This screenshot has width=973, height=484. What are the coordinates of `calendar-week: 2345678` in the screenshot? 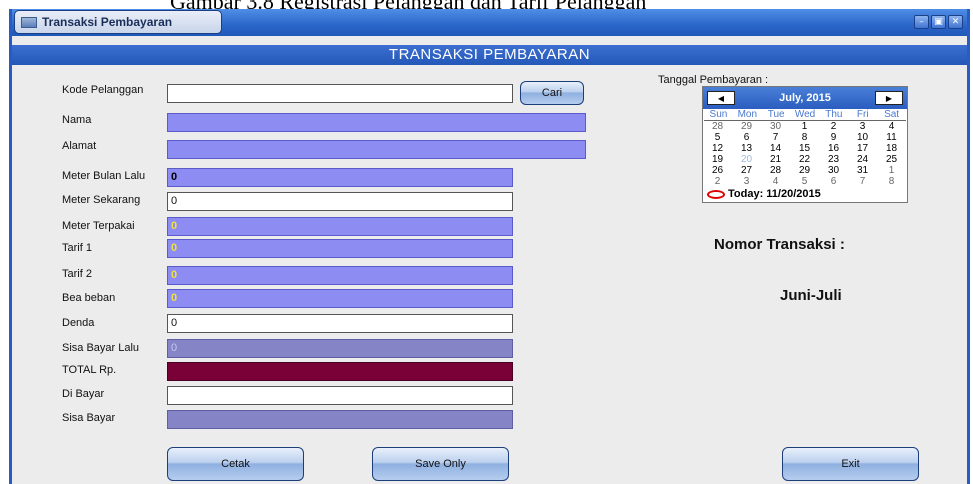 It's located at (805, 181).